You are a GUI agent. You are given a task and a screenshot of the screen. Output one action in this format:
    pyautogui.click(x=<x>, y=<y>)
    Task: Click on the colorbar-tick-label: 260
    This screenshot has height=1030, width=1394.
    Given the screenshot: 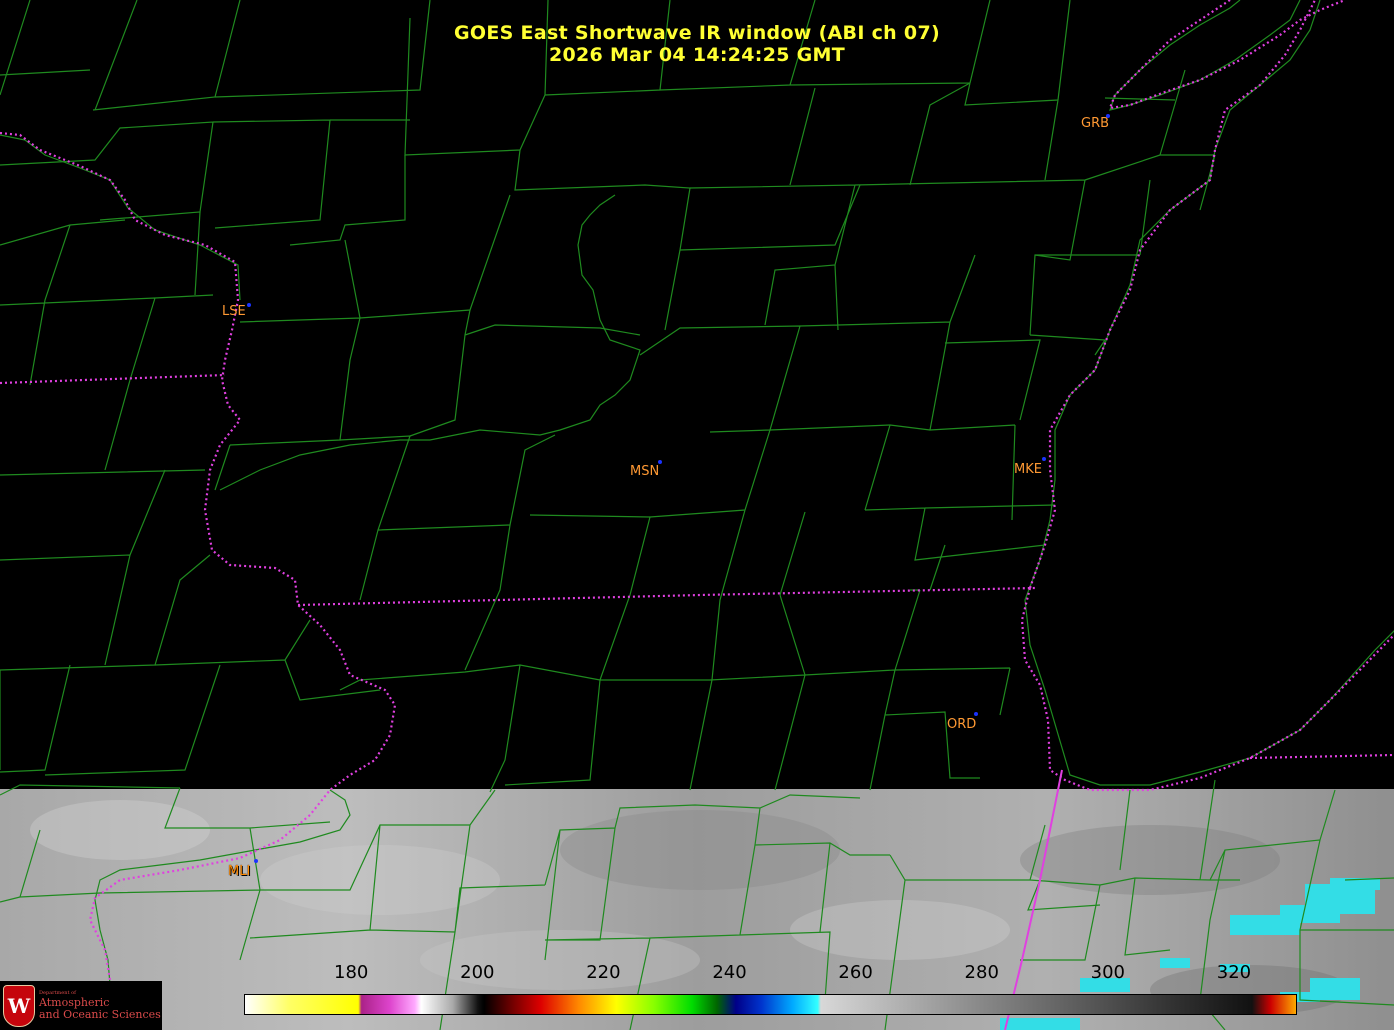 What is the action you would take?
    pyautogui.click(x=855, y=972)
    